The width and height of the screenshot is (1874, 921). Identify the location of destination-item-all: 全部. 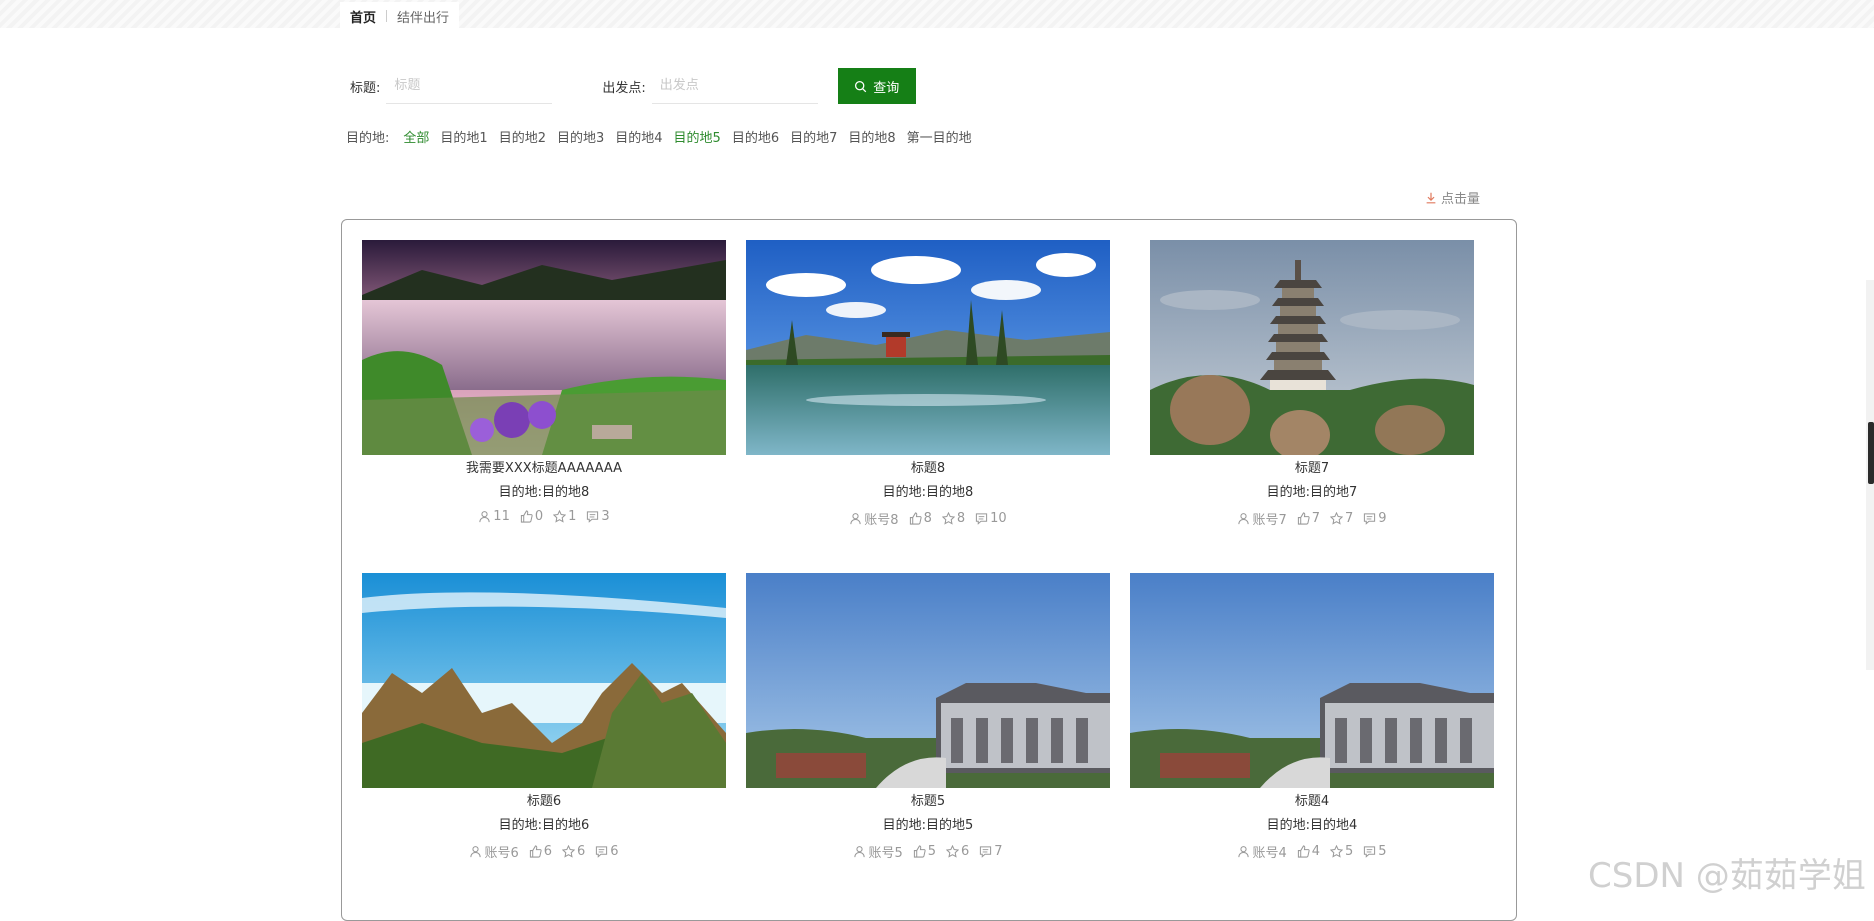
(416, 136).